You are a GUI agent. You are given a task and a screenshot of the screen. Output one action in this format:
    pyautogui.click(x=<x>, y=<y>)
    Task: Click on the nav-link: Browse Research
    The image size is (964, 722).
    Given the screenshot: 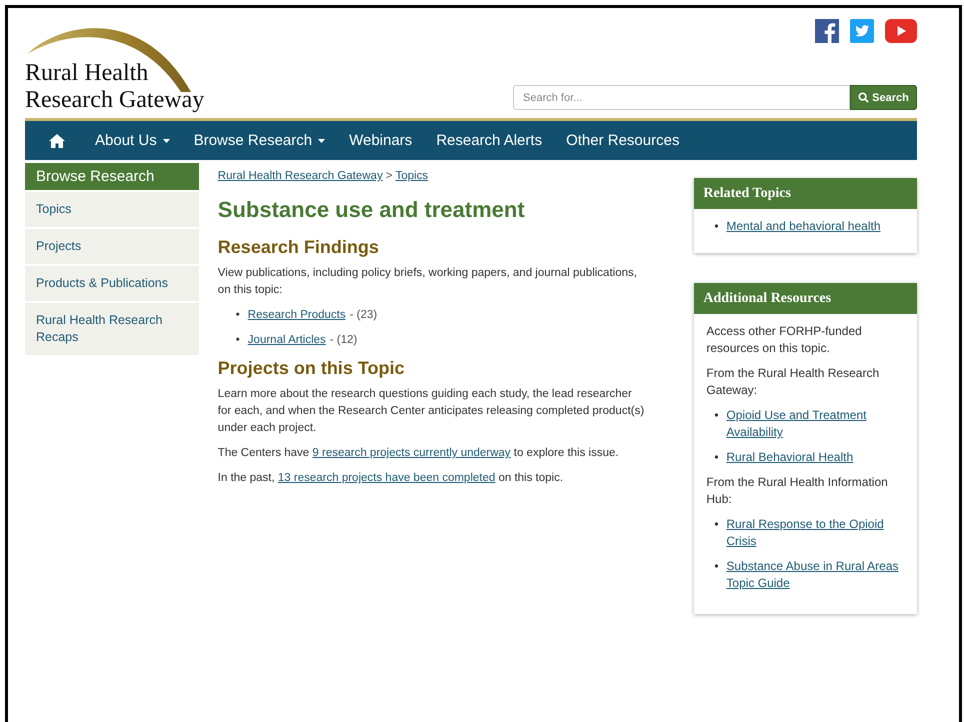 What is the action you would take?
    pyautogui.click(x=260, y=140)
    